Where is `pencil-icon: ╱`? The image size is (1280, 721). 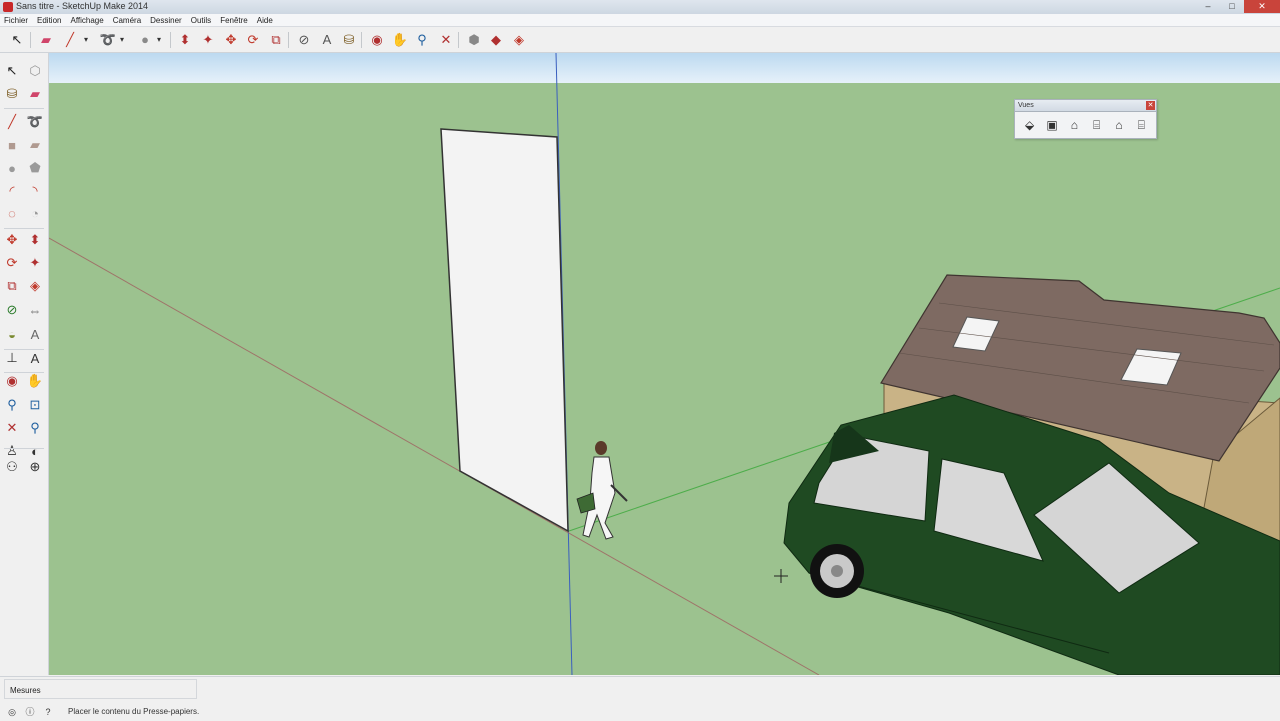
pencil-icon: ╱ is located at coordinates (70, 40).